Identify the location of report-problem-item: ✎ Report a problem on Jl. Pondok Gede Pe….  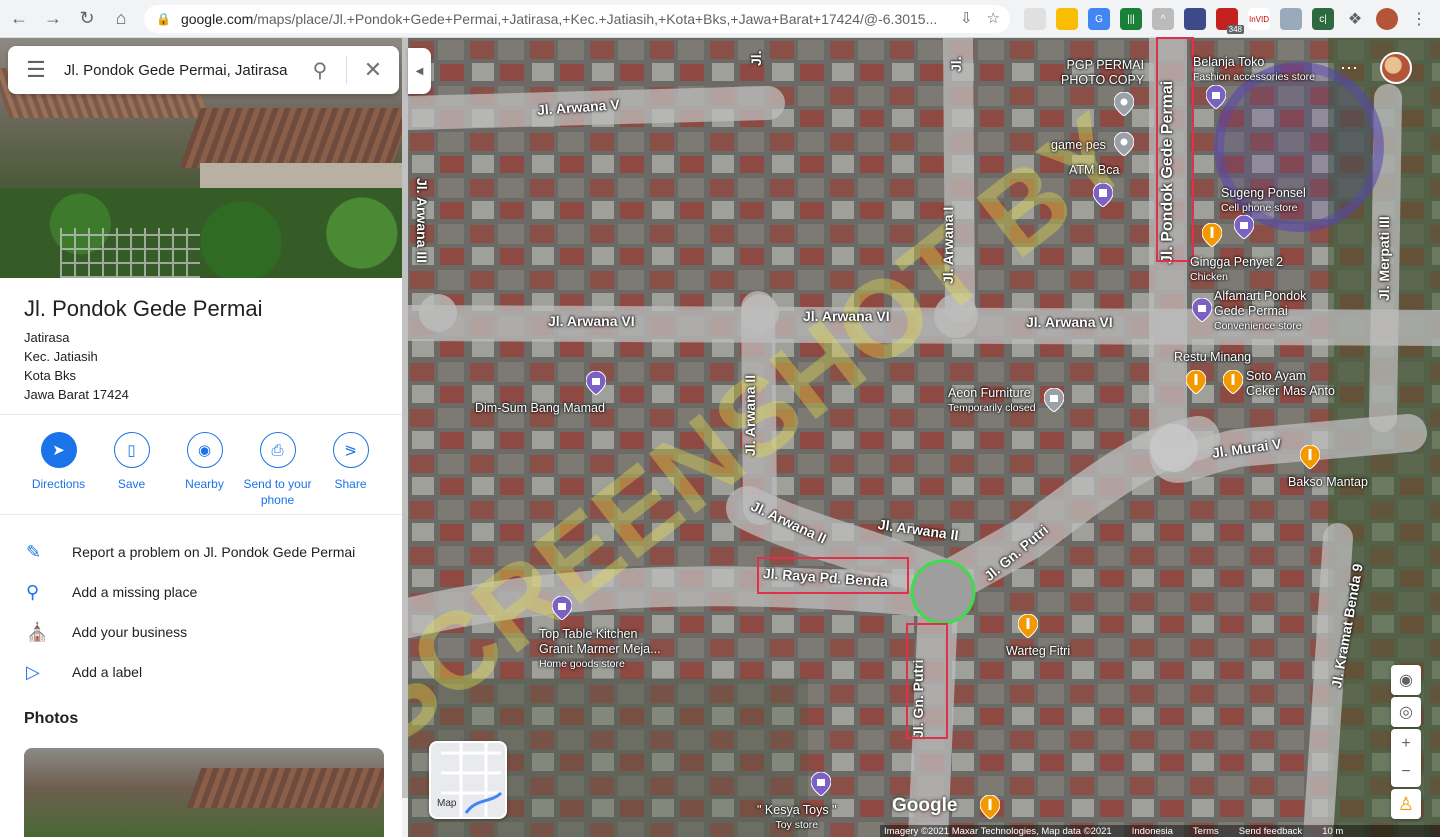
(201, 552).